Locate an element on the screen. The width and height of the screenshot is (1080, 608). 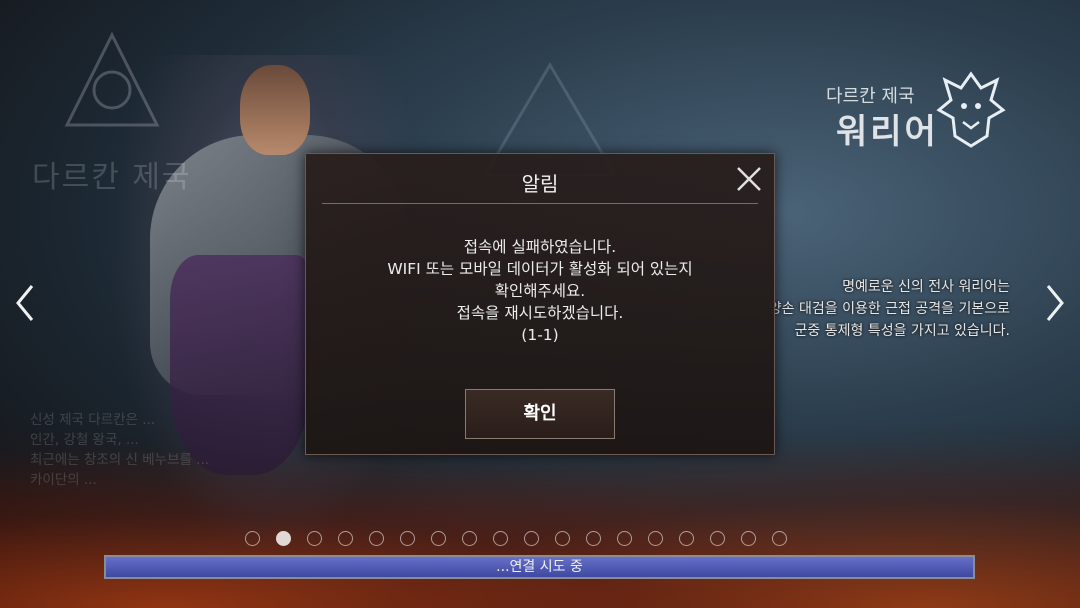
dialog-title: 알림 is located at coordinates (540, 184).